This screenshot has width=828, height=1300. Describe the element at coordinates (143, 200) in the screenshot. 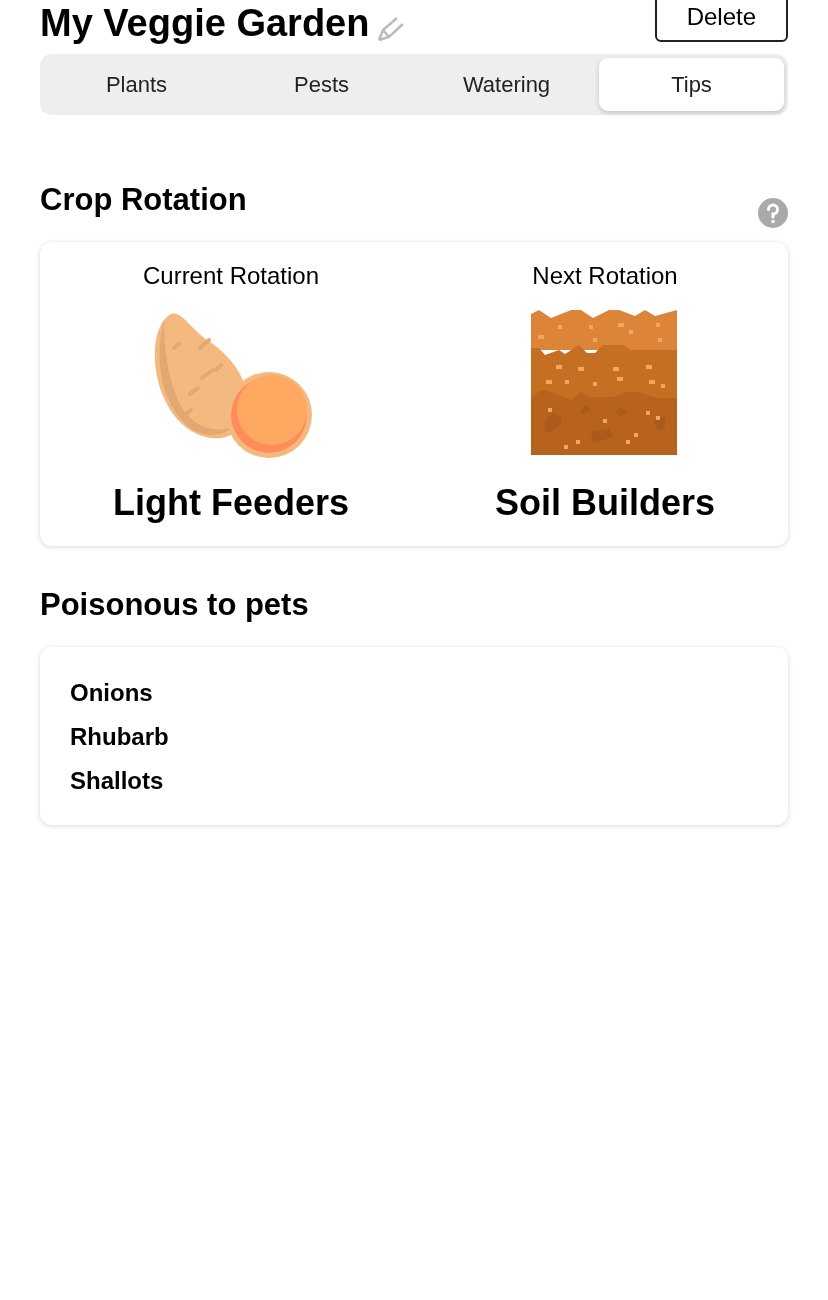

I see `section-title: Crop Rotation` at that location.